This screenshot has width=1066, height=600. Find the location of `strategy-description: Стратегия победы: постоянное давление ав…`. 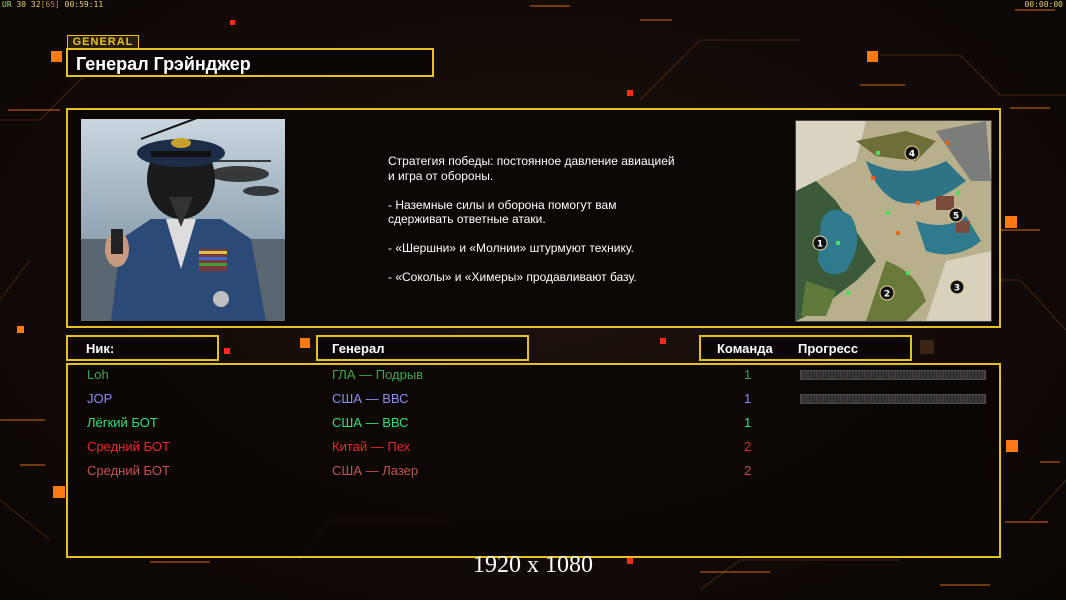

strategy-description: Стратегия победы: постоянное давление ав… is located at coordinates (531, 219).